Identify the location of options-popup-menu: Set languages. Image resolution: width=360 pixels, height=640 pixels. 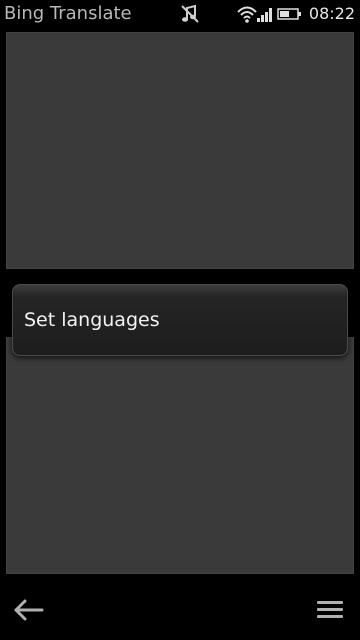
(180, 320).